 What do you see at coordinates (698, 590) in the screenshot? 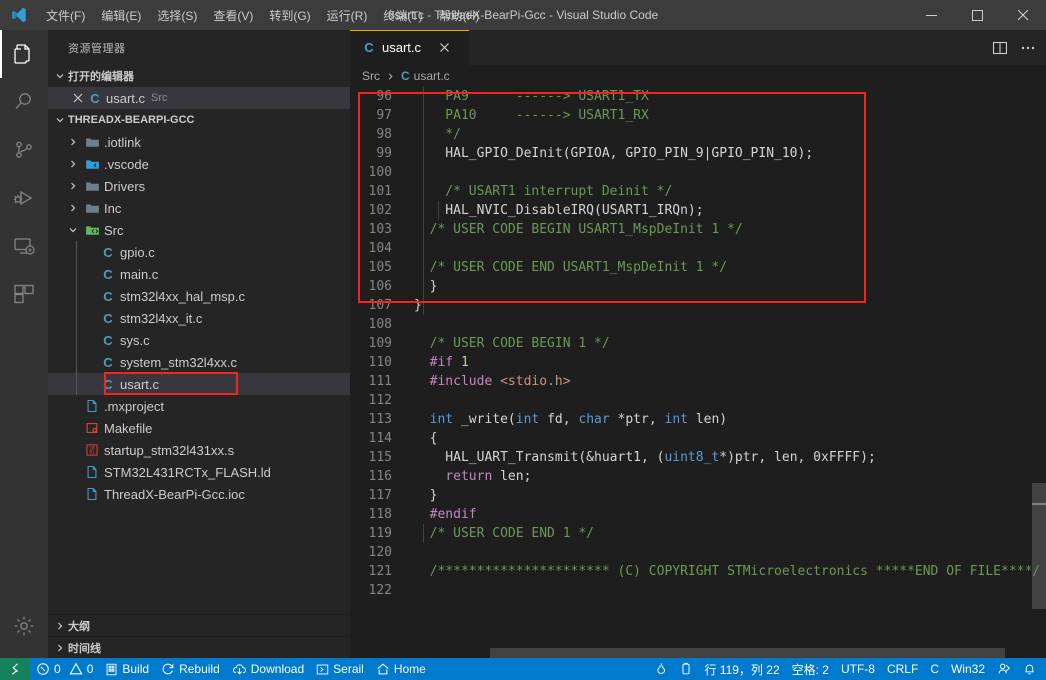
I see `code-line: 122` at bounding box center [698, 590].